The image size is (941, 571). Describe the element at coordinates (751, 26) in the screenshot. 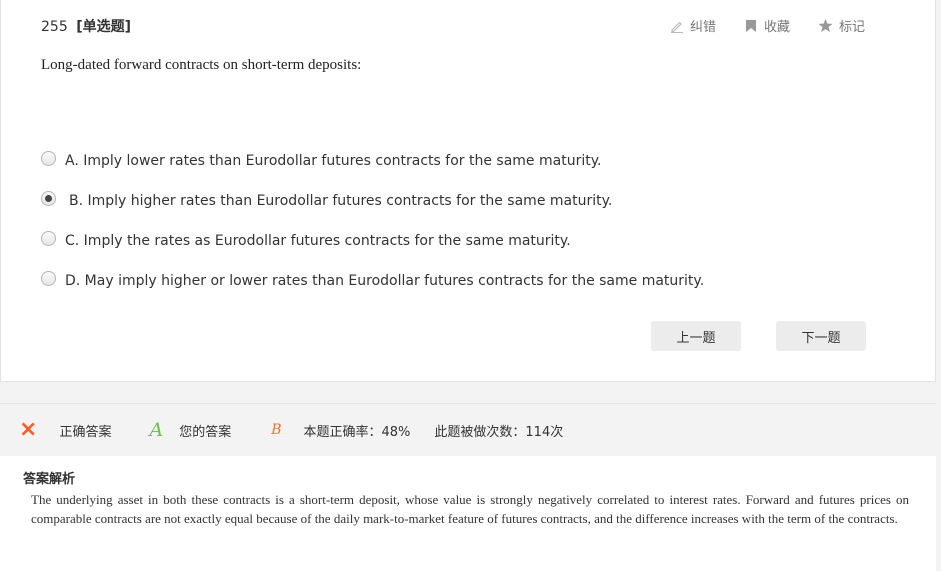

I see `bookmark-icon` at that location.